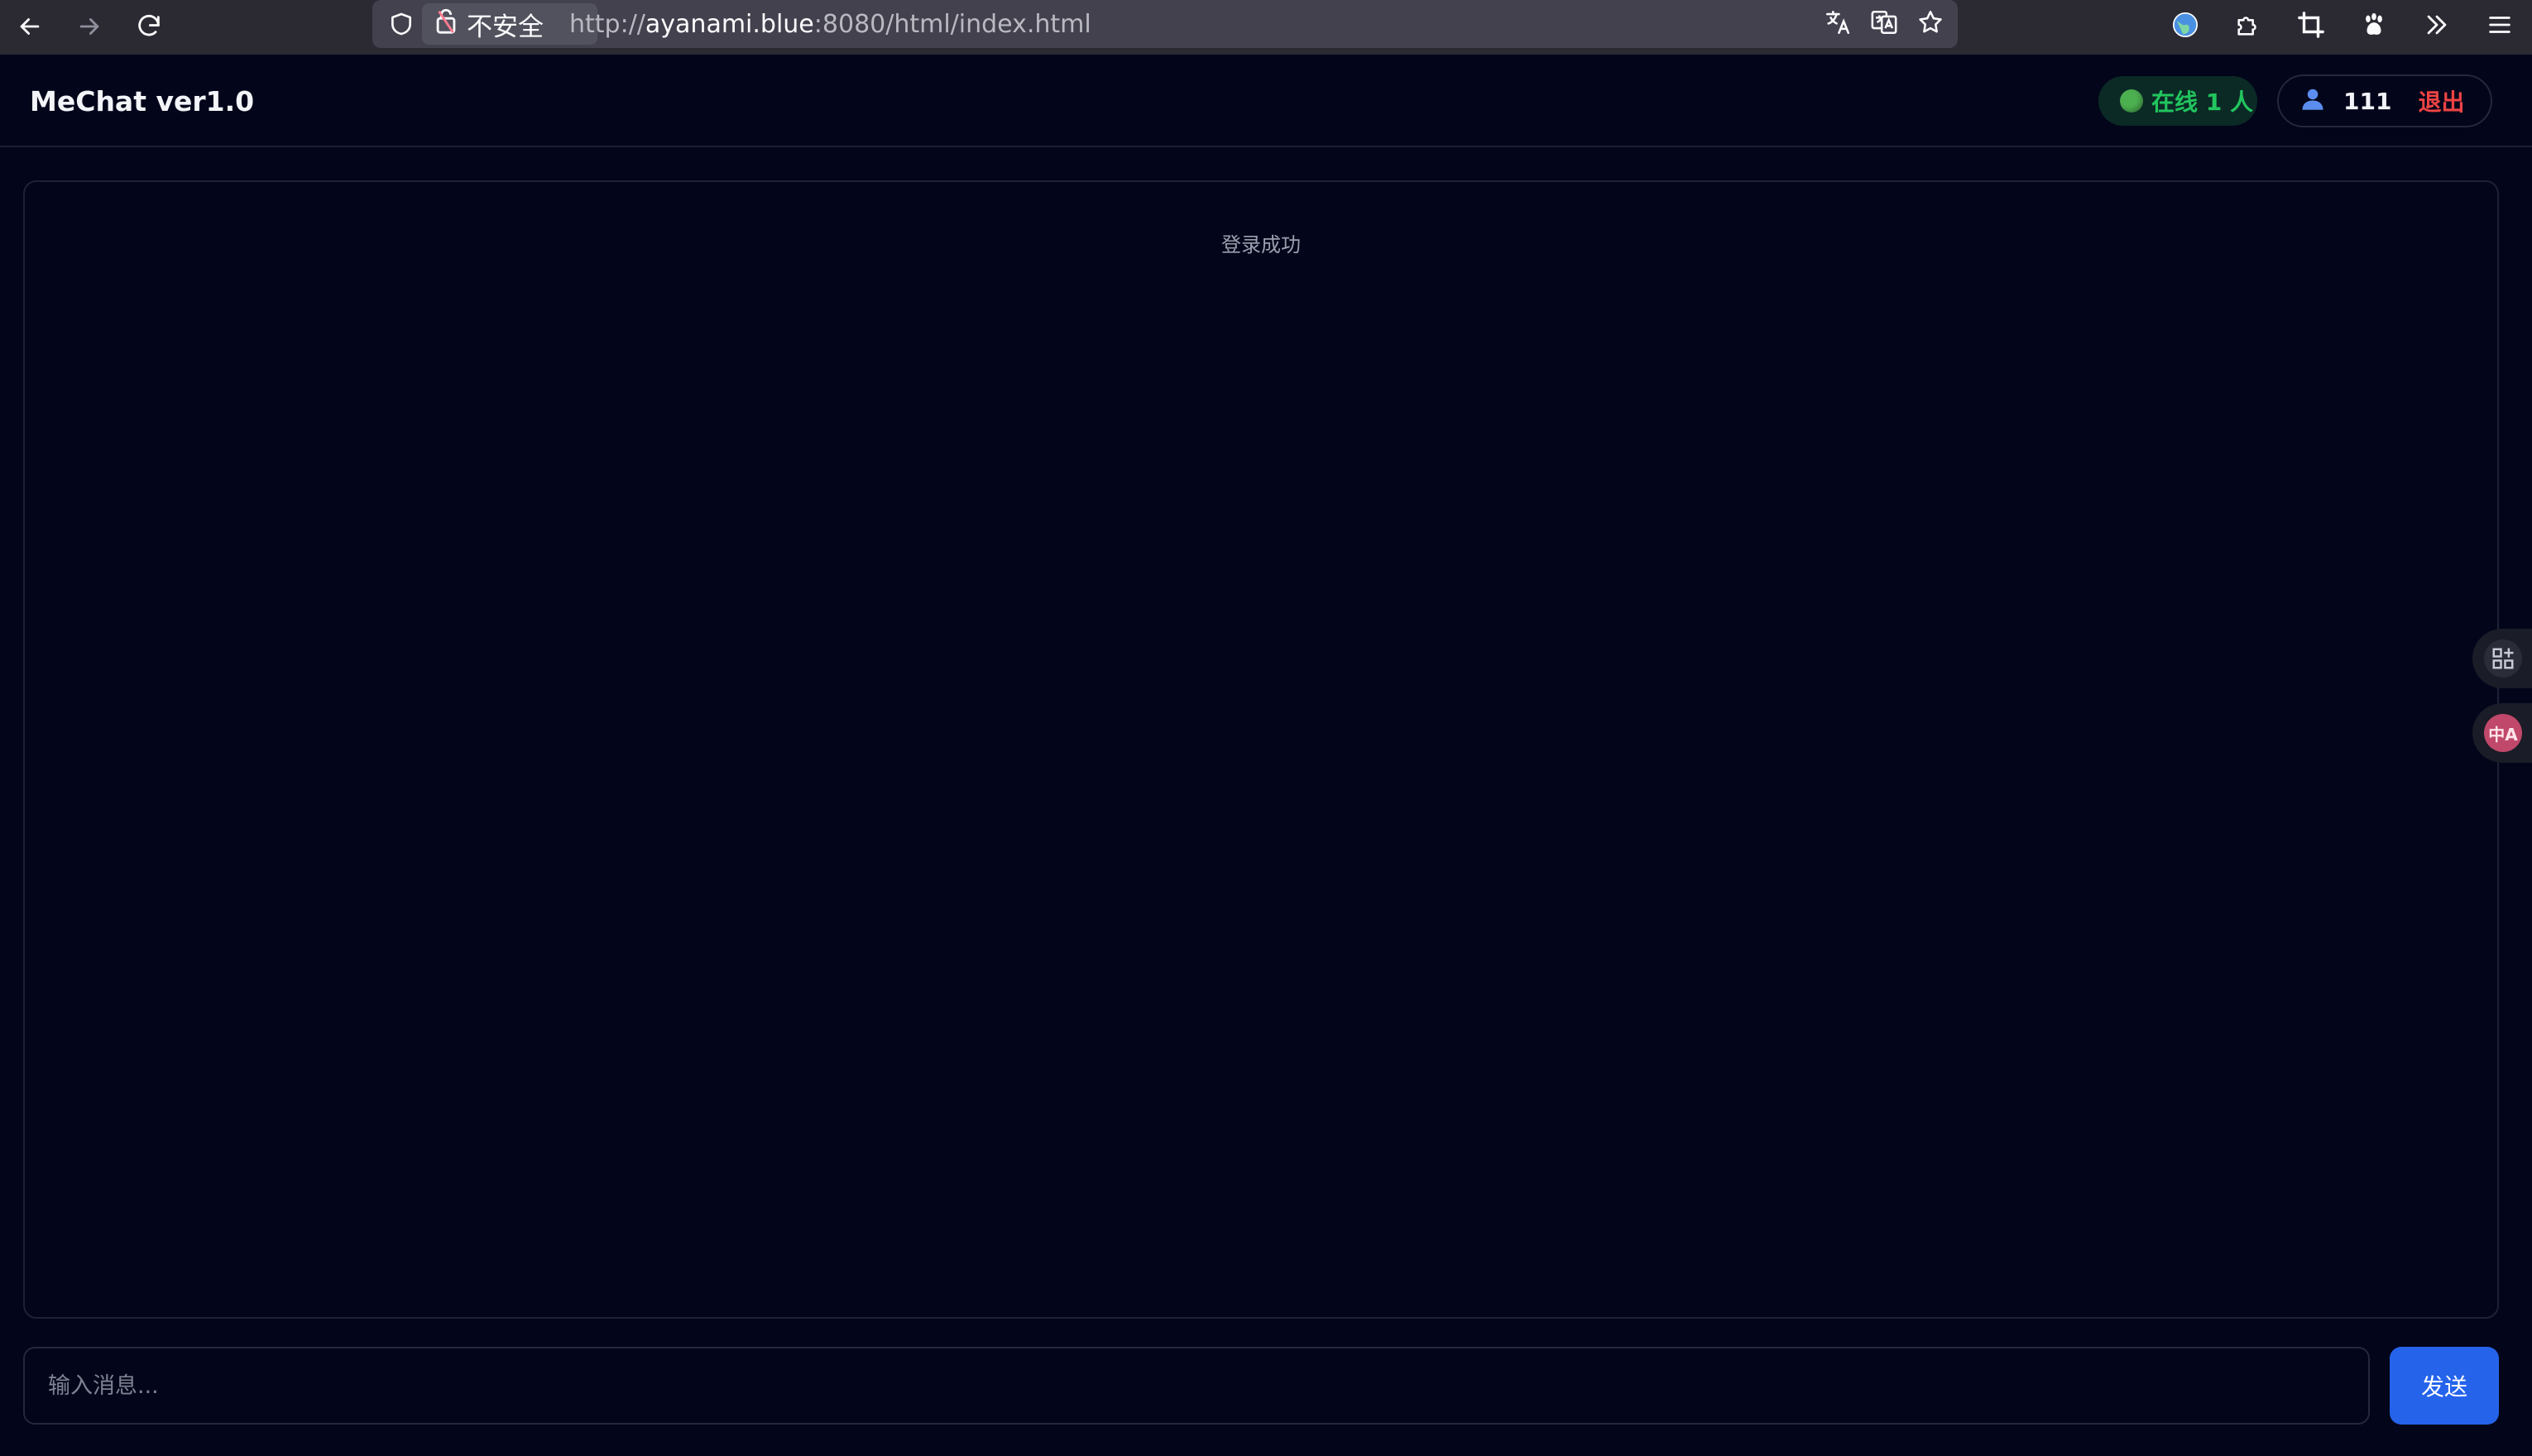 This screenshot has height=1456, width=2532. What do you see at coordinates (1196, 1386) in the screenshot?
I see `message-input` at bounding box center [1196, 1386].